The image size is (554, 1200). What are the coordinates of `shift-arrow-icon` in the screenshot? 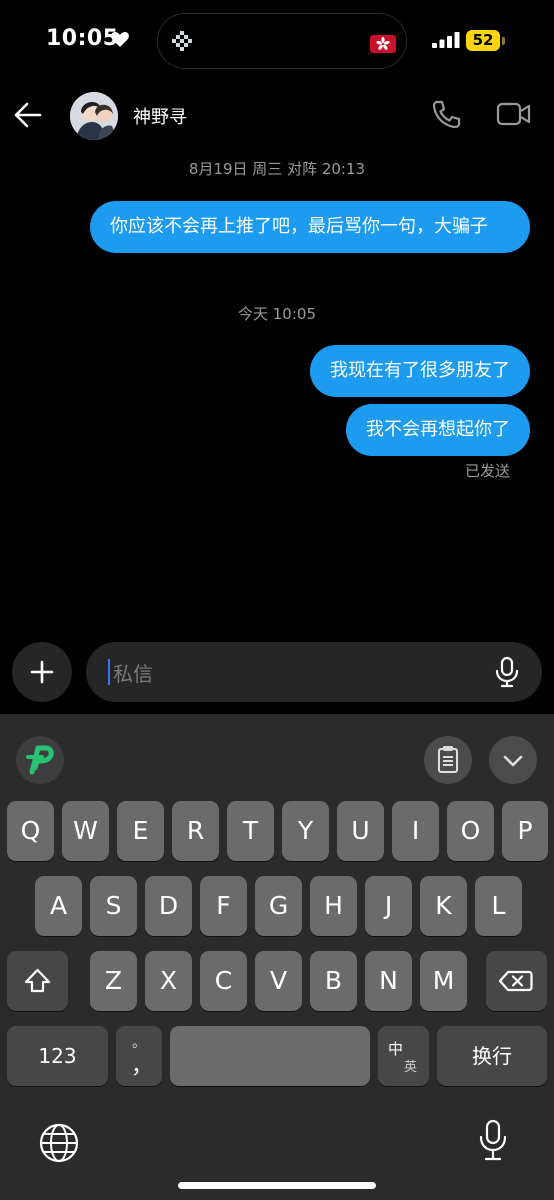 It's located at (37, 980).